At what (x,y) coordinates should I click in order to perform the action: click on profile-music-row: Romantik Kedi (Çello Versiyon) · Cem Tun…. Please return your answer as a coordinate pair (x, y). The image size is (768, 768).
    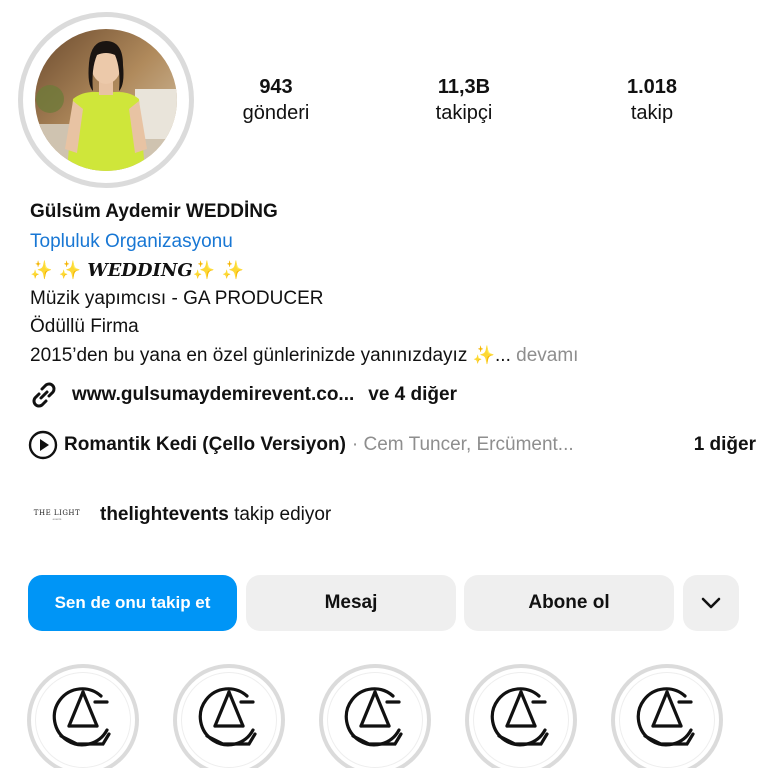
    Looking at the image, I should click on (392, 445).